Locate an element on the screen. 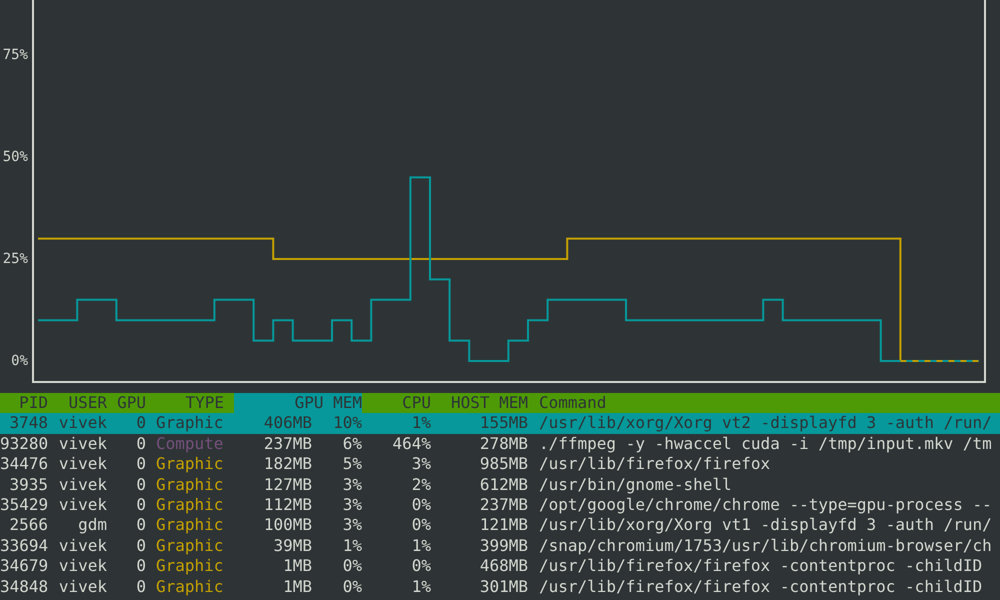  table-cell-text: 6% is located at coordinates (352, 444).